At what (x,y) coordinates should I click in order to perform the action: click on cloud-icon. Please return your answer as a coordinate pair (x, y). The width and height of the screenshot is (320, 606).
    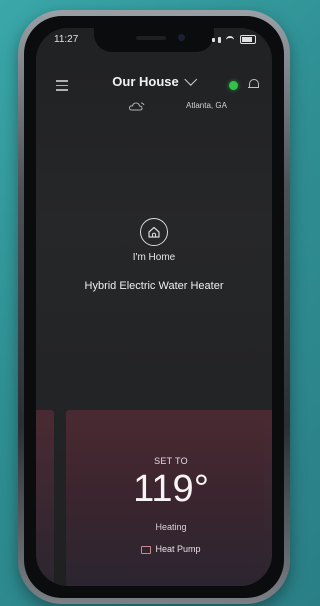
    Looking at the image, I should click on (136, 106).